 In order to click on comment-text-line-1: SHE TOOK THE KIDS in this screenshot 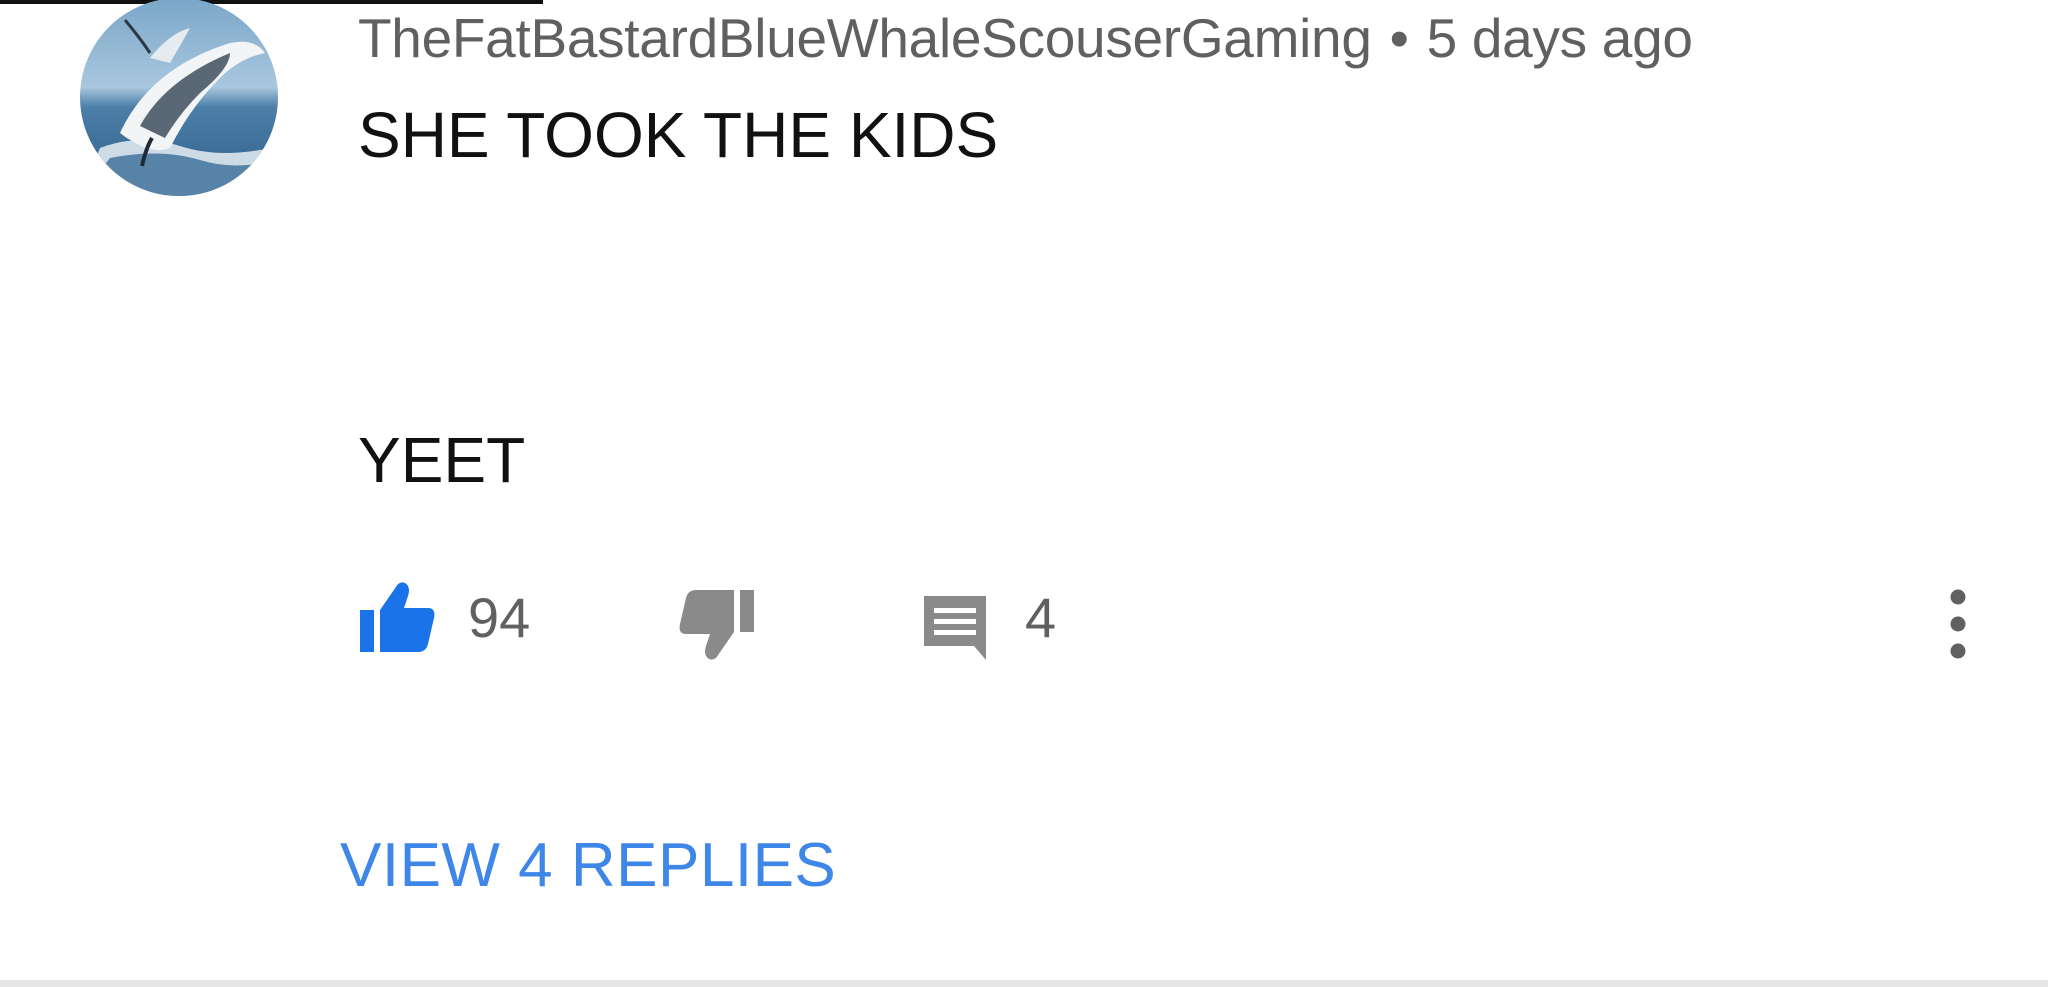, I will do `click(678, 135)`.